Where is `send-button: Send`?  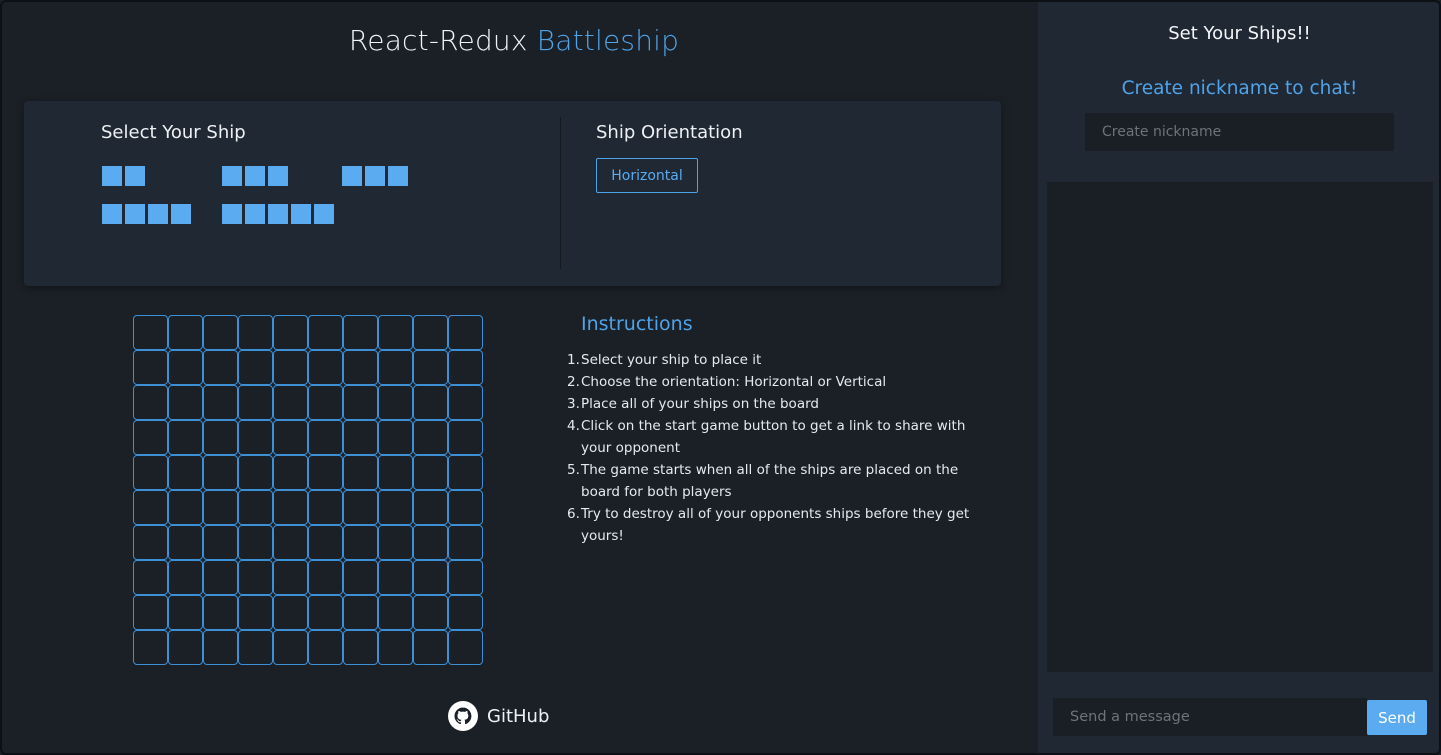
send-button: Send is located at coordinates (1397, 717).